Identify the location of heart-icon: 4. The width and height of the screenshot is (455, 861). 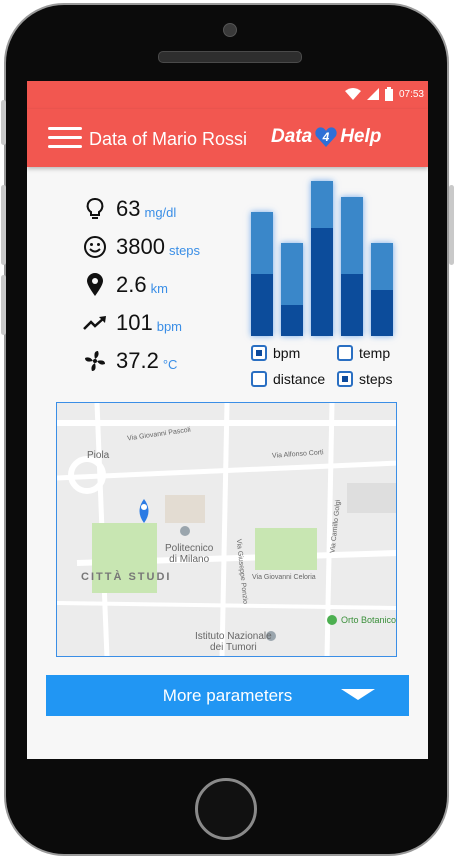
(326, 137).